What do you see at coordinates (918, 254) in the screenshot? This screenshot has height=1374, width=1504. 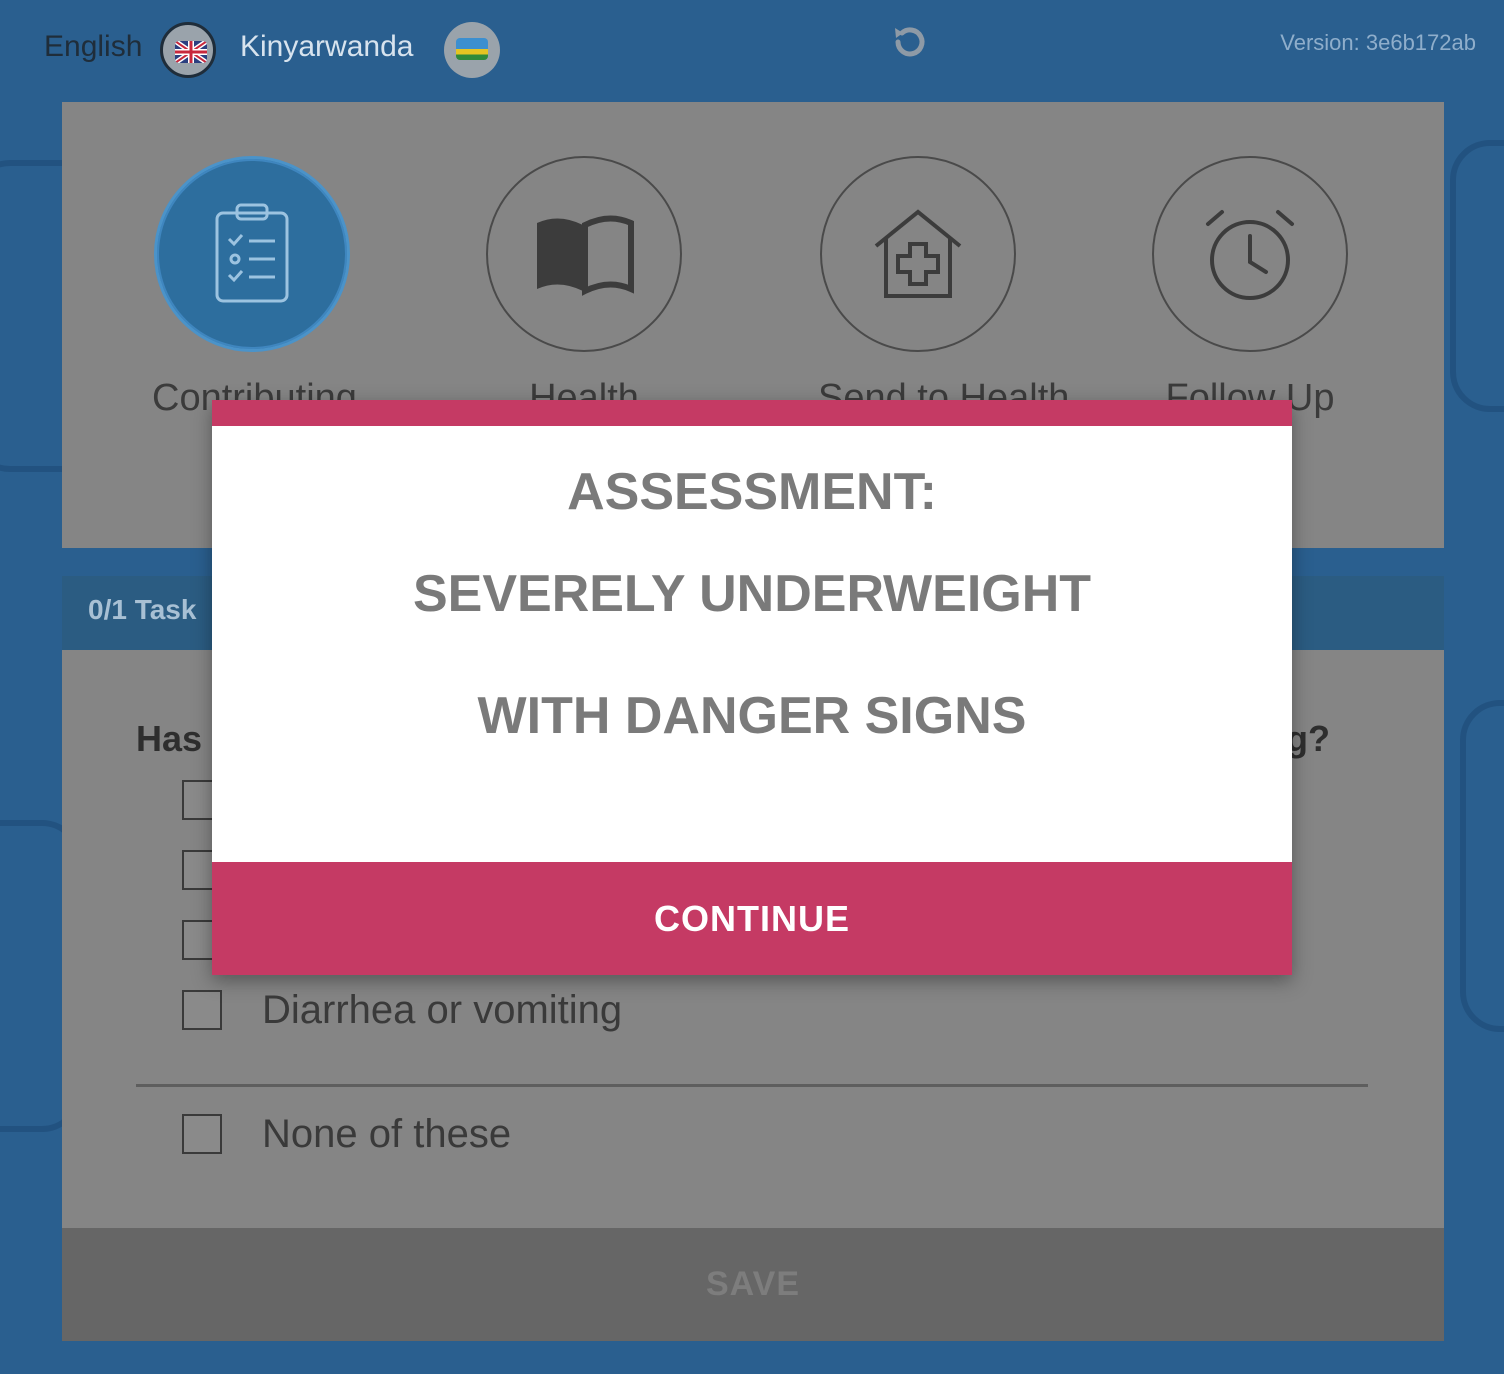 I see `health-center-icon` at bounding box center [918, 254].